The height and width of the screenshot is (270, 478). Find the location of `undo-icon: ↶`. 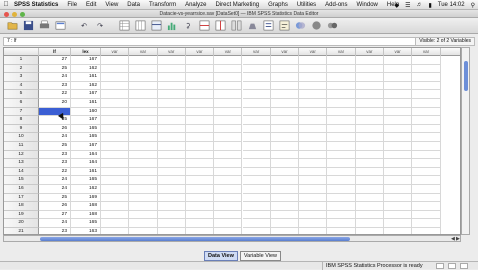

undo-icon: ↶ is located at coordinates (84, 26).